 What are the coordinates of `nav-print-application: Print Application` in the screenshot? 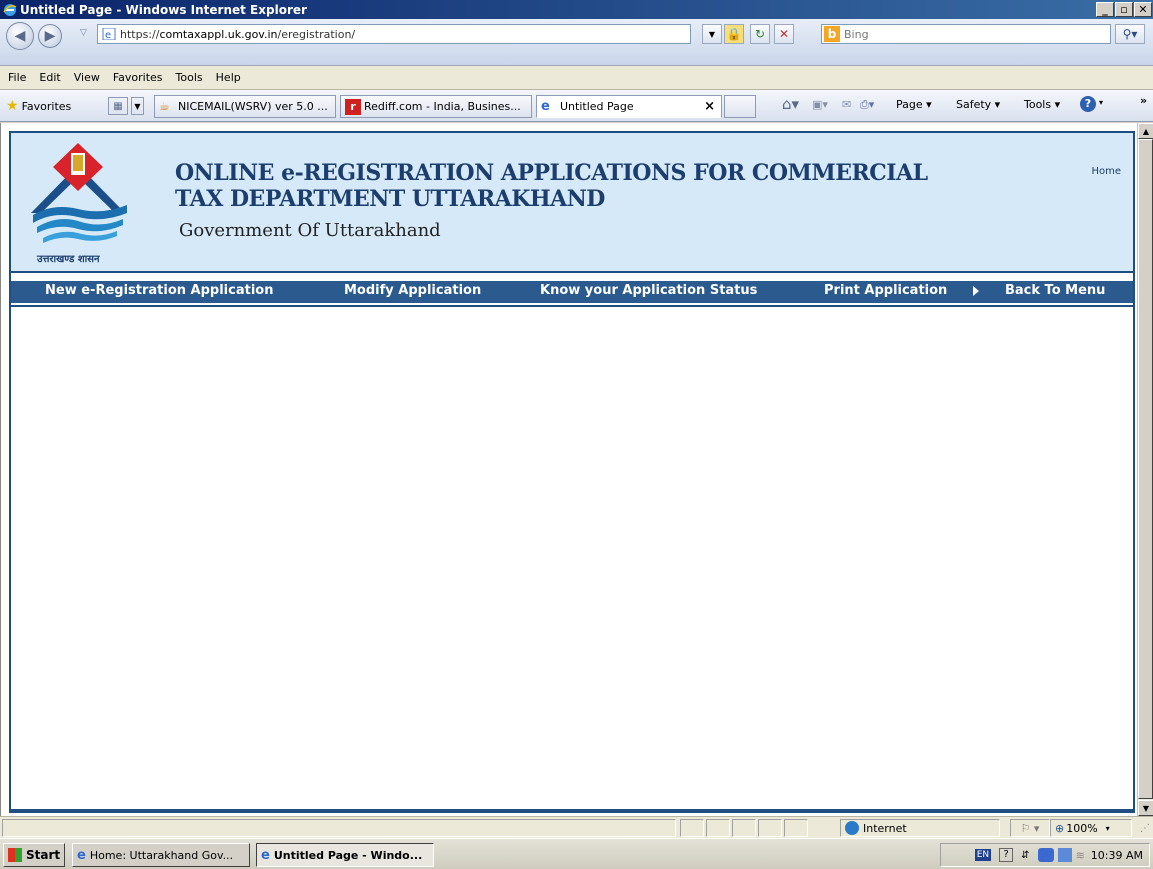 It's located at (885, 290).